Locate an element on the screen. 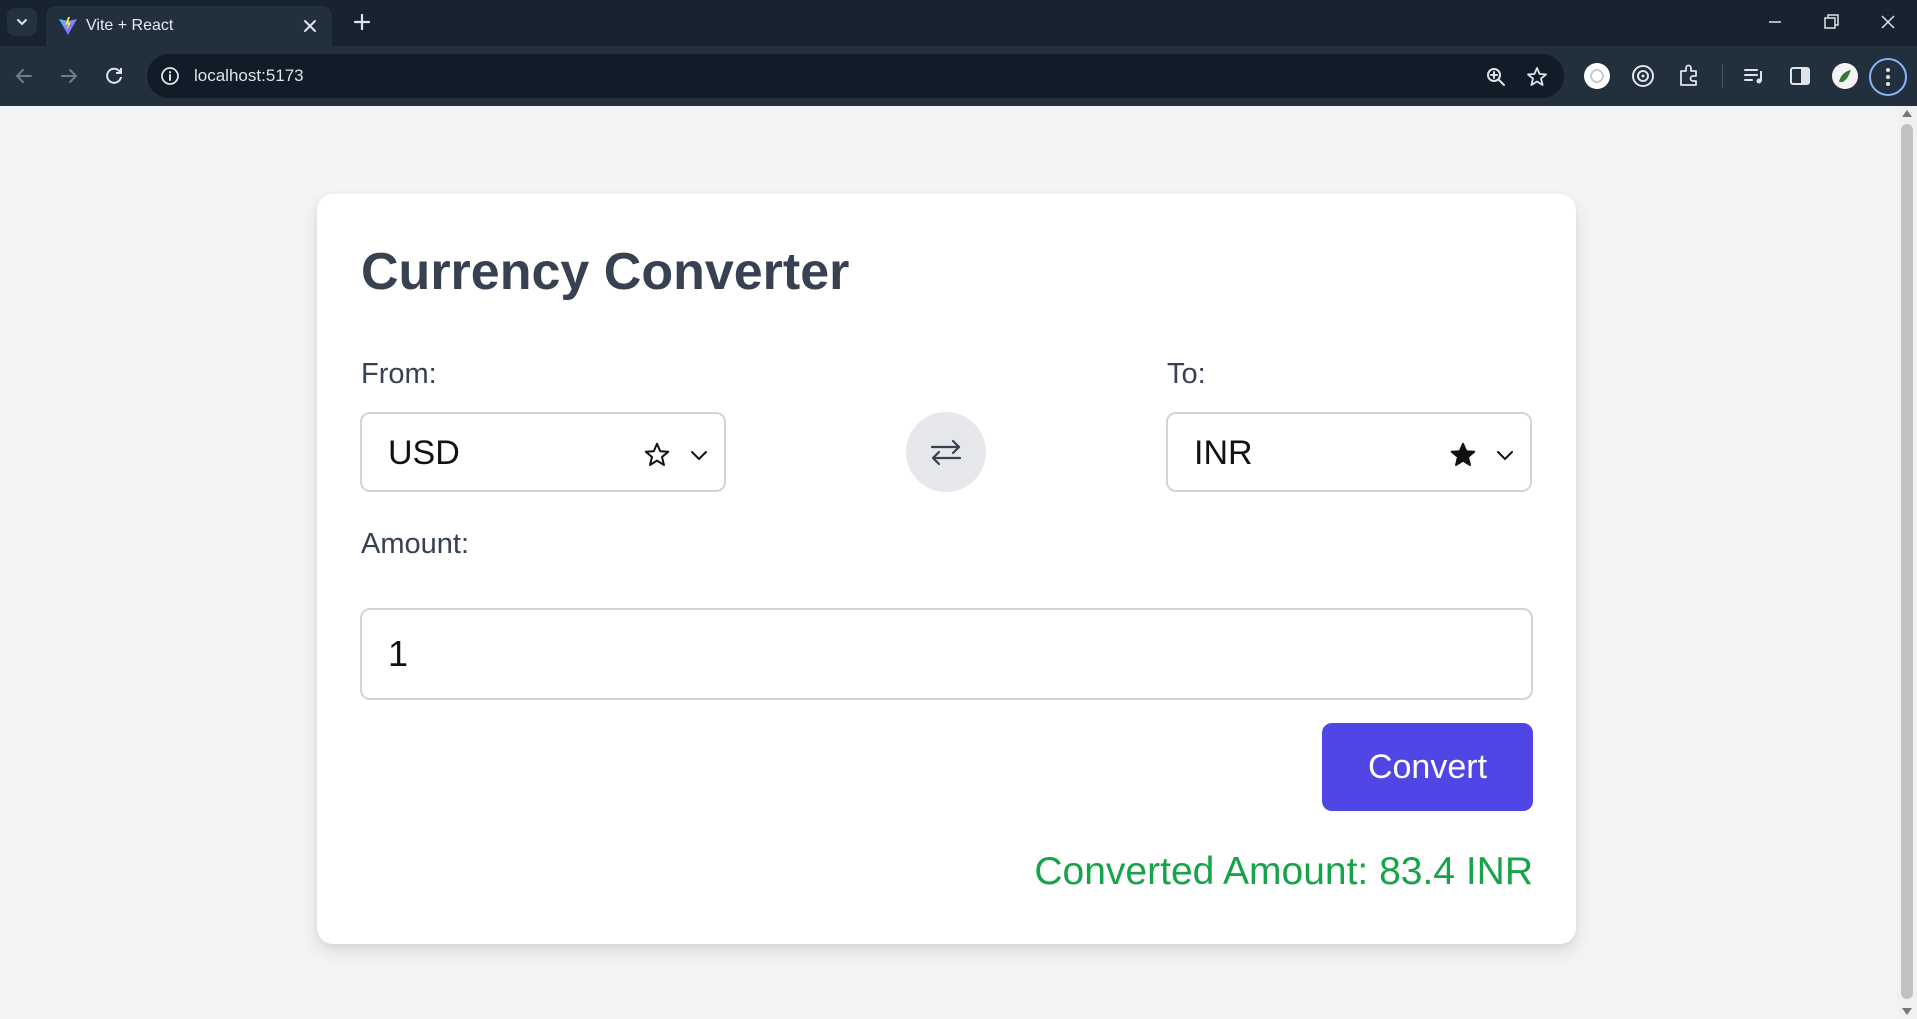  converted-amount-text: Converted Amount: 83.4 INR is located at coordinates (1283, 871).